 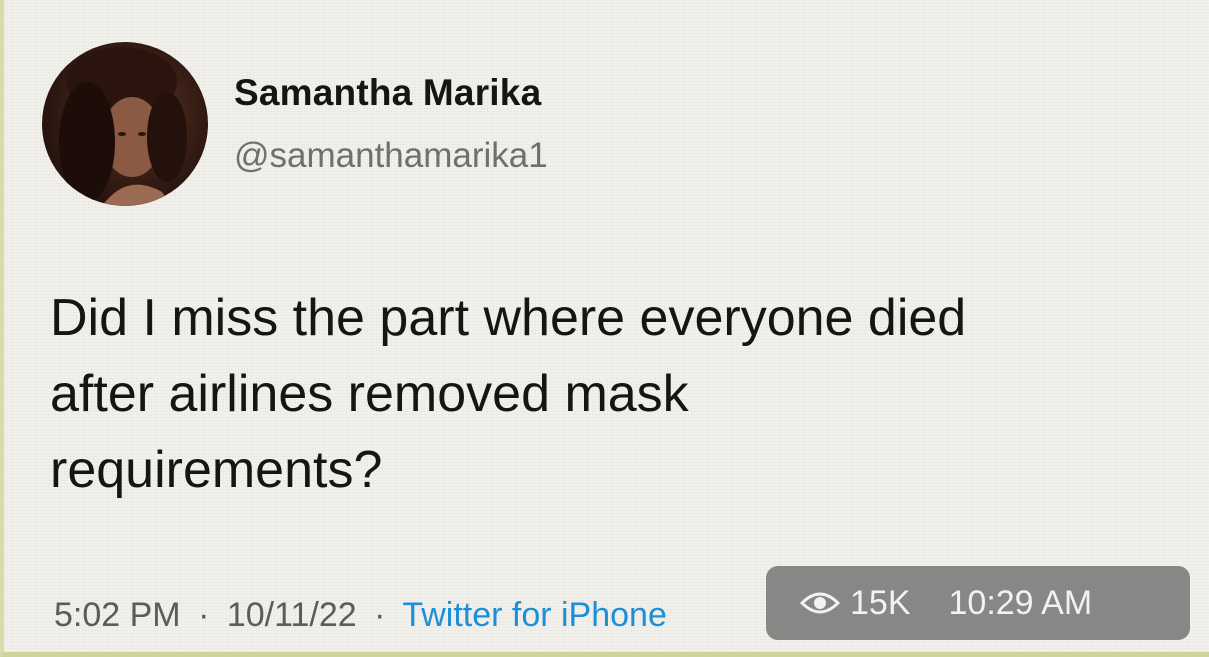 I want to click on tweet-text-line: Did I miss the part where everyone died, so click(x=508, y=318).